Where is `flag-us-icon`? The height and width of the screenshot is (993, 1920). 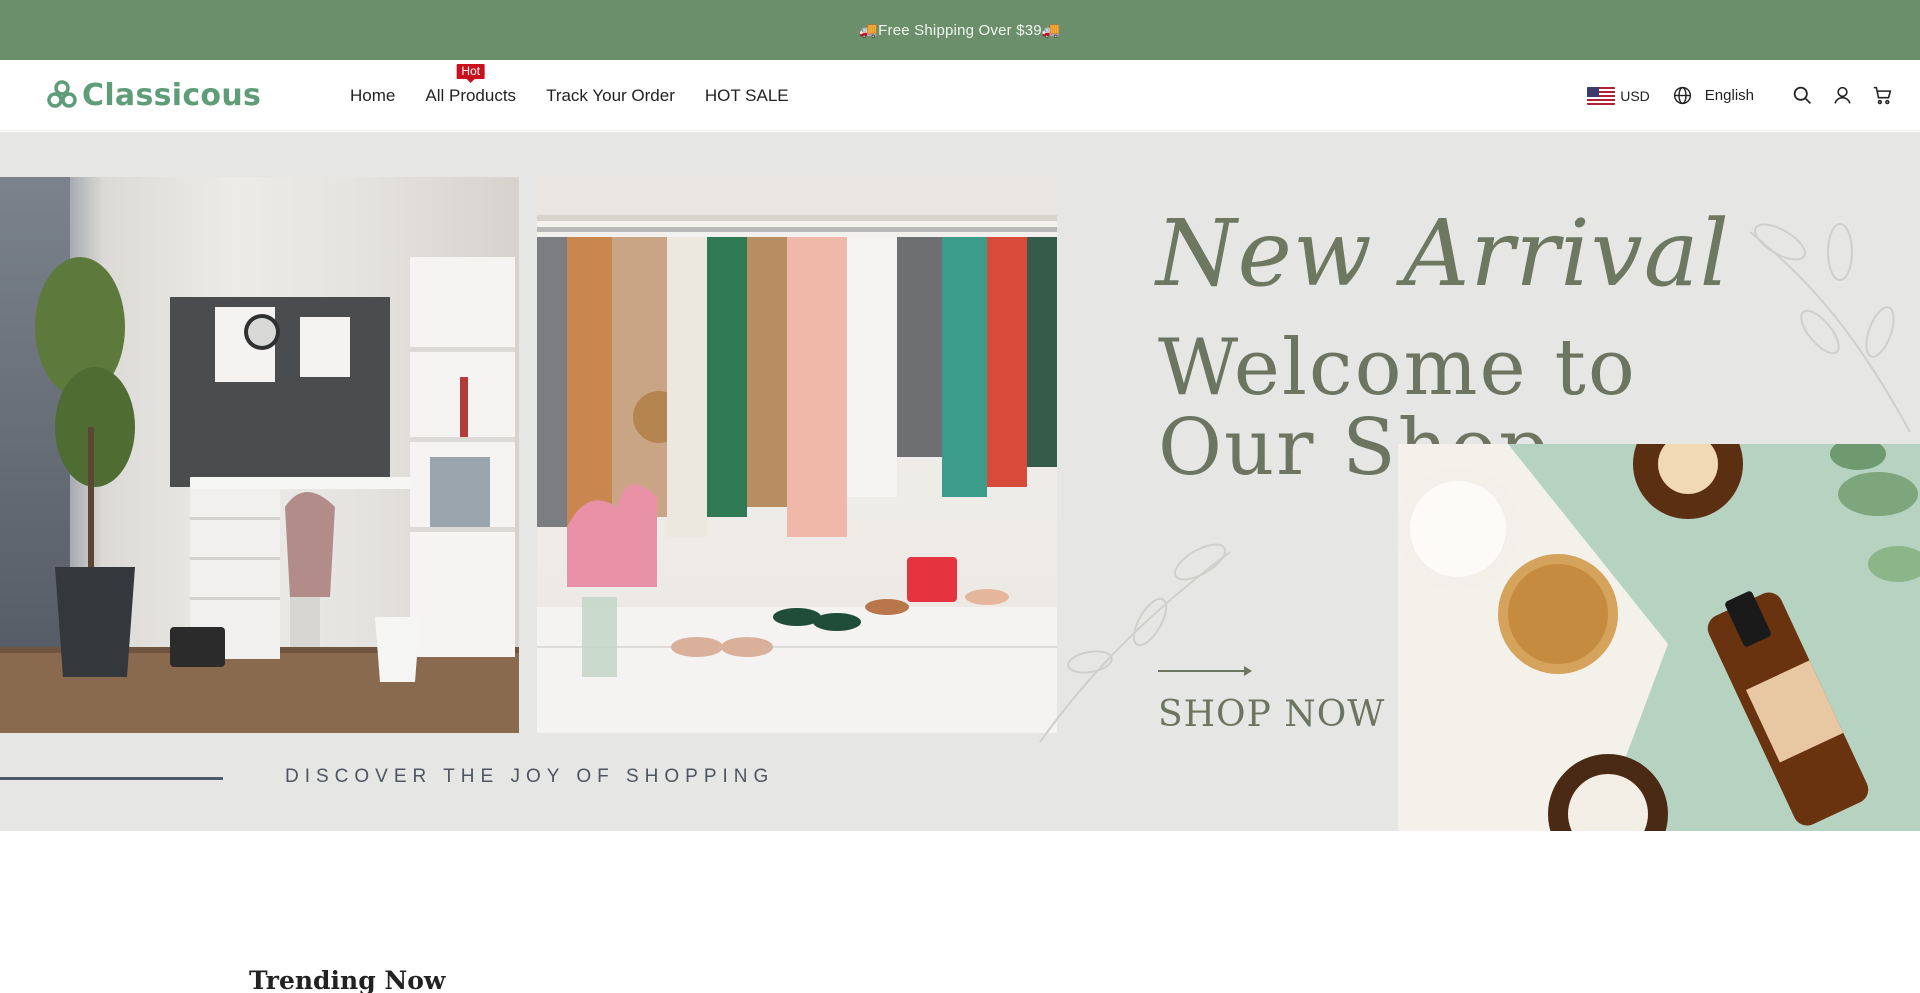 flag-us-icon is located at coordinates (1601, 95).